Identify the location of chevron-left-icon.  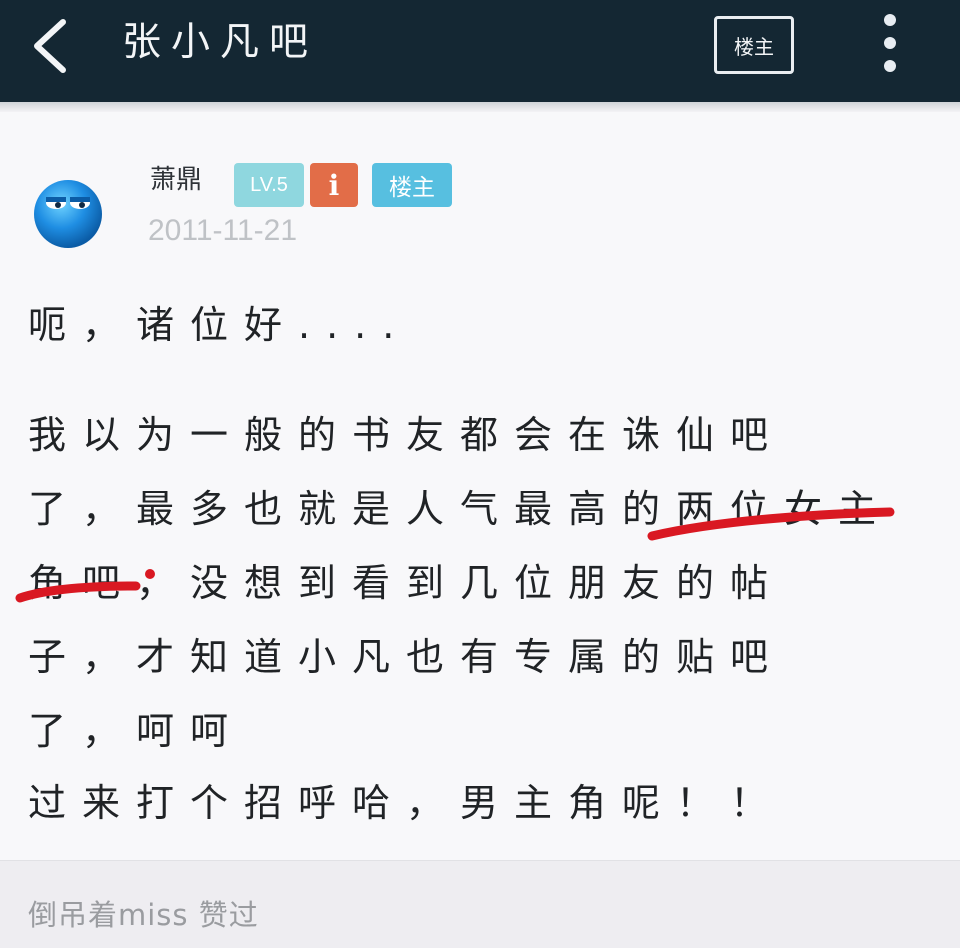
(50, 46).